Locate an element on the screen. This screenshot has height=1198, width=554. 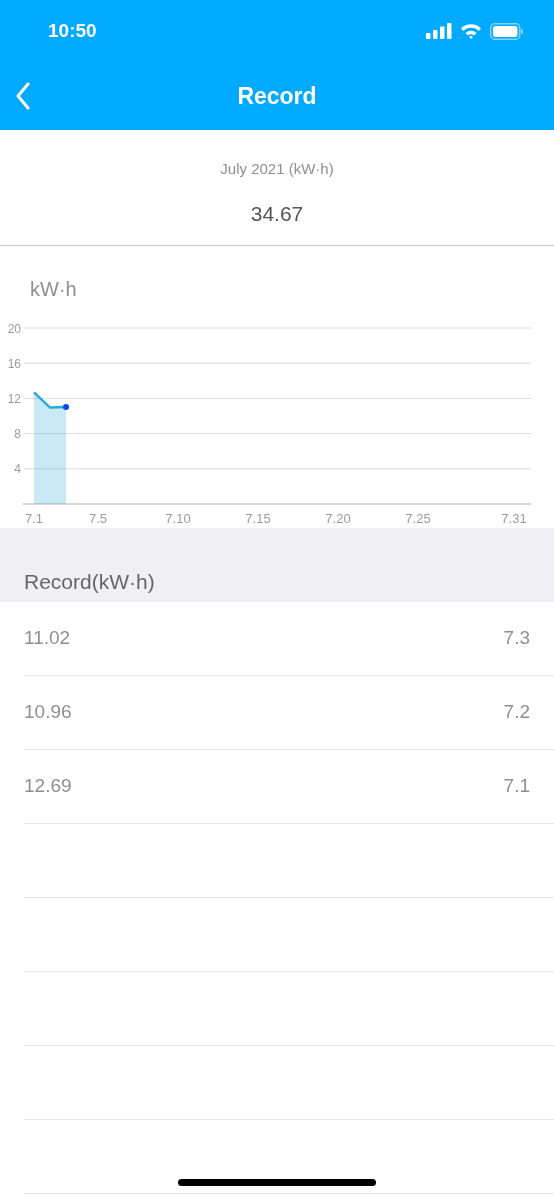
total-value: 34.67 is located at coordinates (277, 213).